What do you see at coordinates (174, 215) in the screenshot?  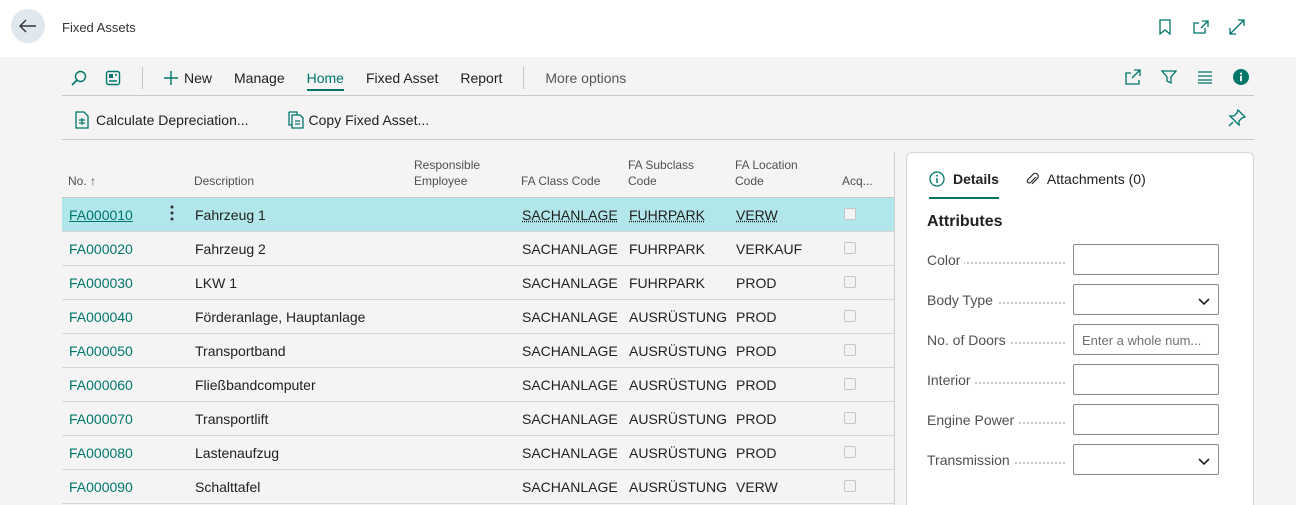 I see `row-actions-menu-icon` at bounding box center [174, 215].